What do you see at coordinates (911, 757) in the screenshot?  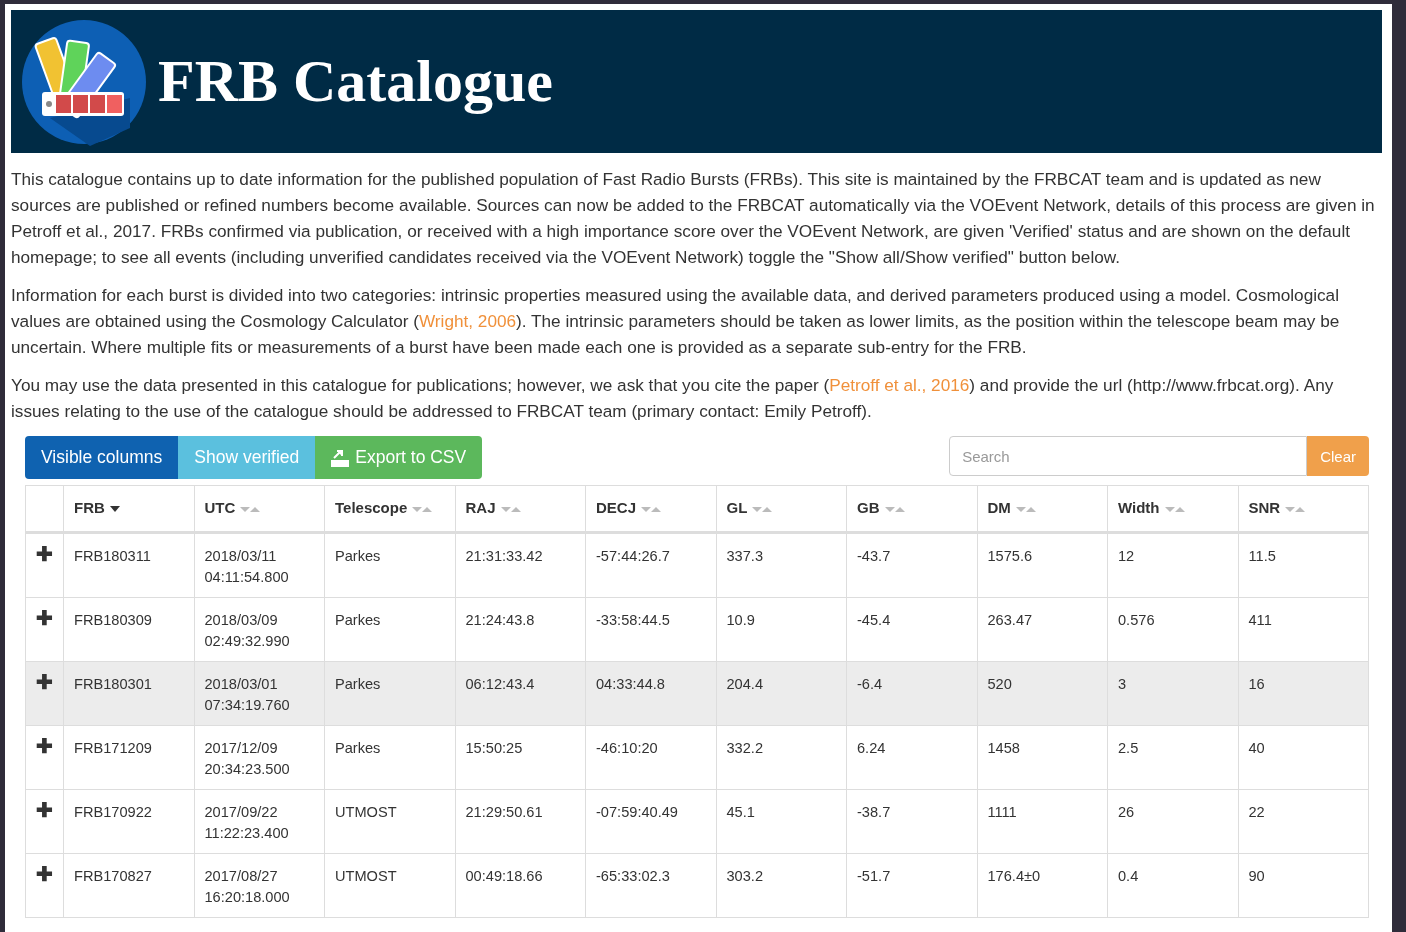 I see `table-cell: 6.24` at bounding box center [911, 757].